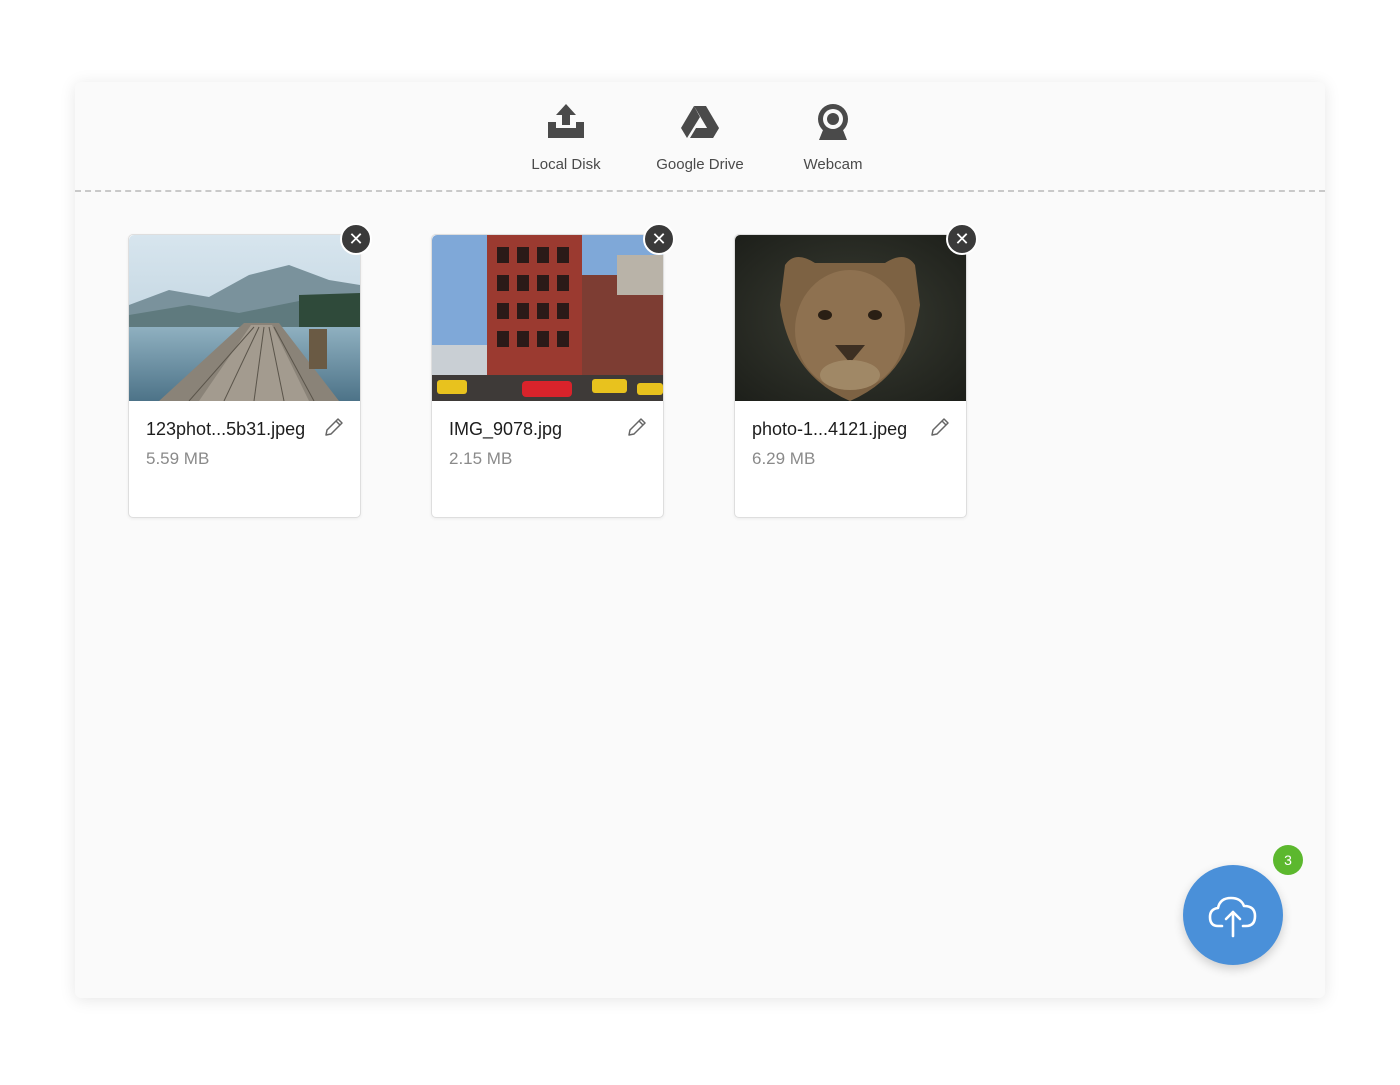  Describe the element at coordinates (178, 458) in the screenshot. I see `file-size: 5.59 MB` at that location.